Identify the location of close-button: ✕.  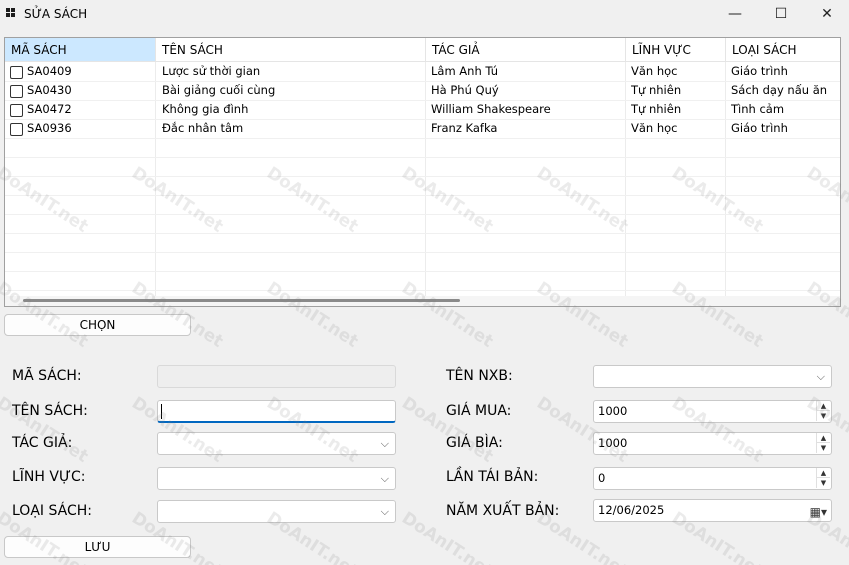
(827, 14).